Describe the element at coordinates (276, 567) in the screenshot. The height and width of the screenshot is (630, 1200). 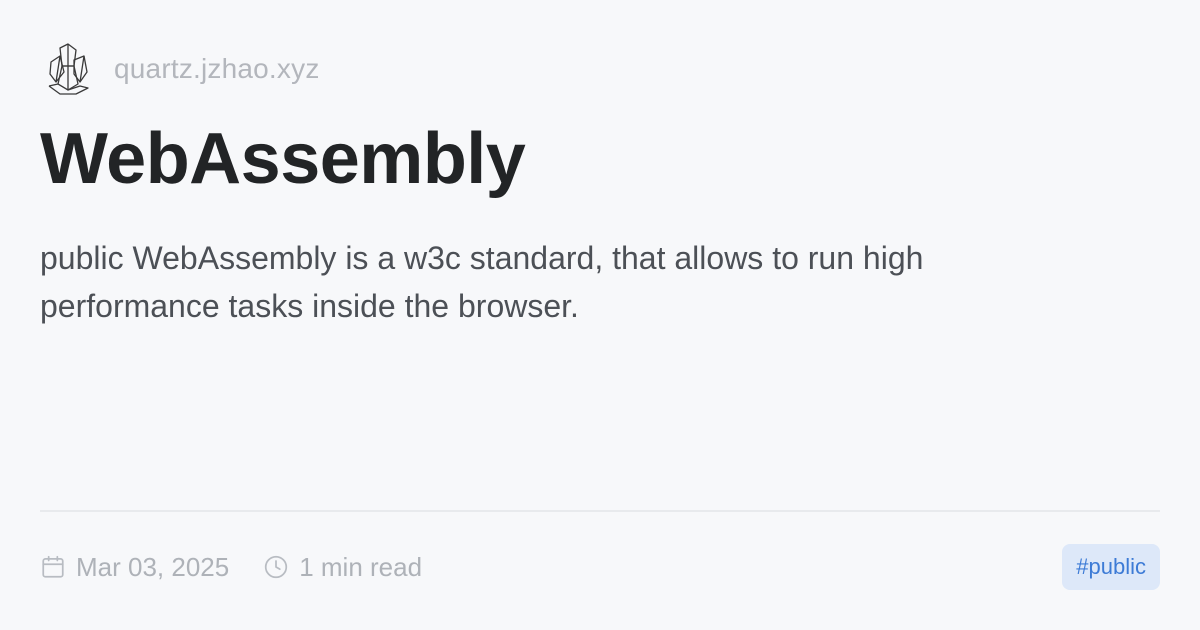
I see `clock-icon` at that location.